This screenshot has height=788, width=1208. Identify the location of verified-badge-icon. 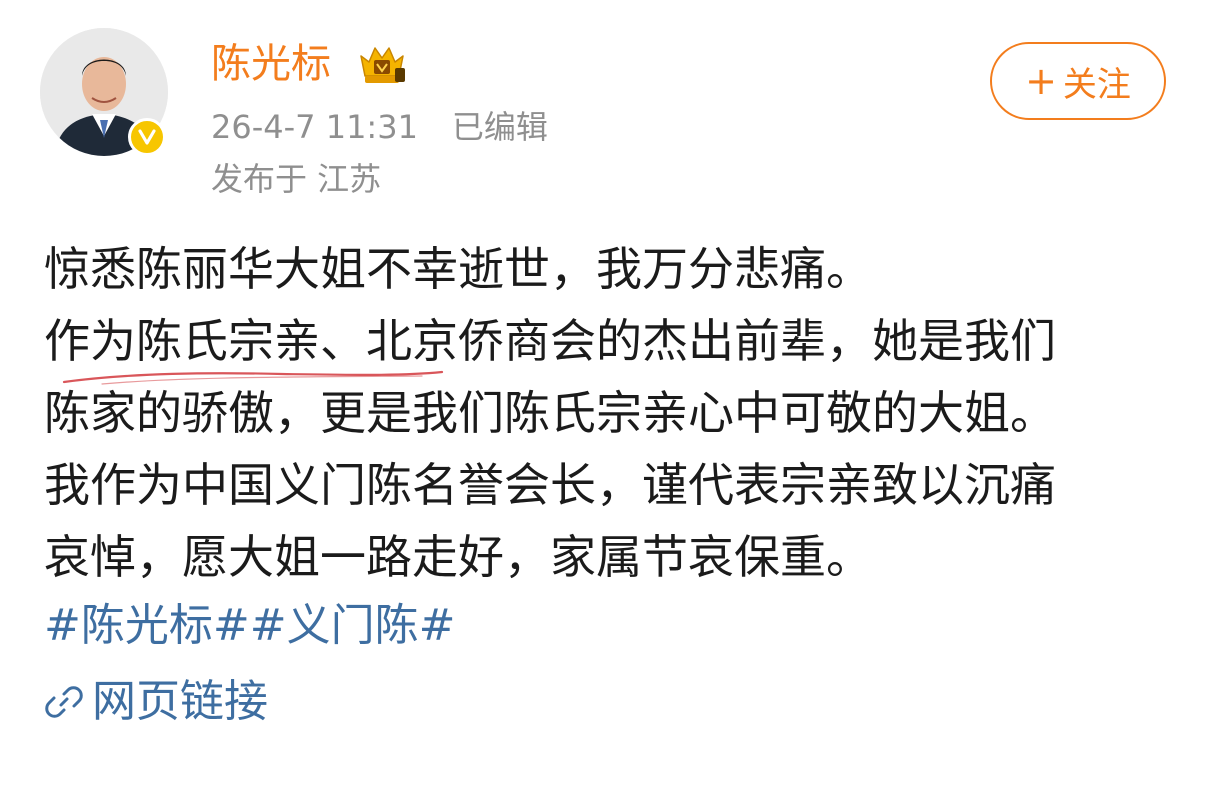
(147, 137).